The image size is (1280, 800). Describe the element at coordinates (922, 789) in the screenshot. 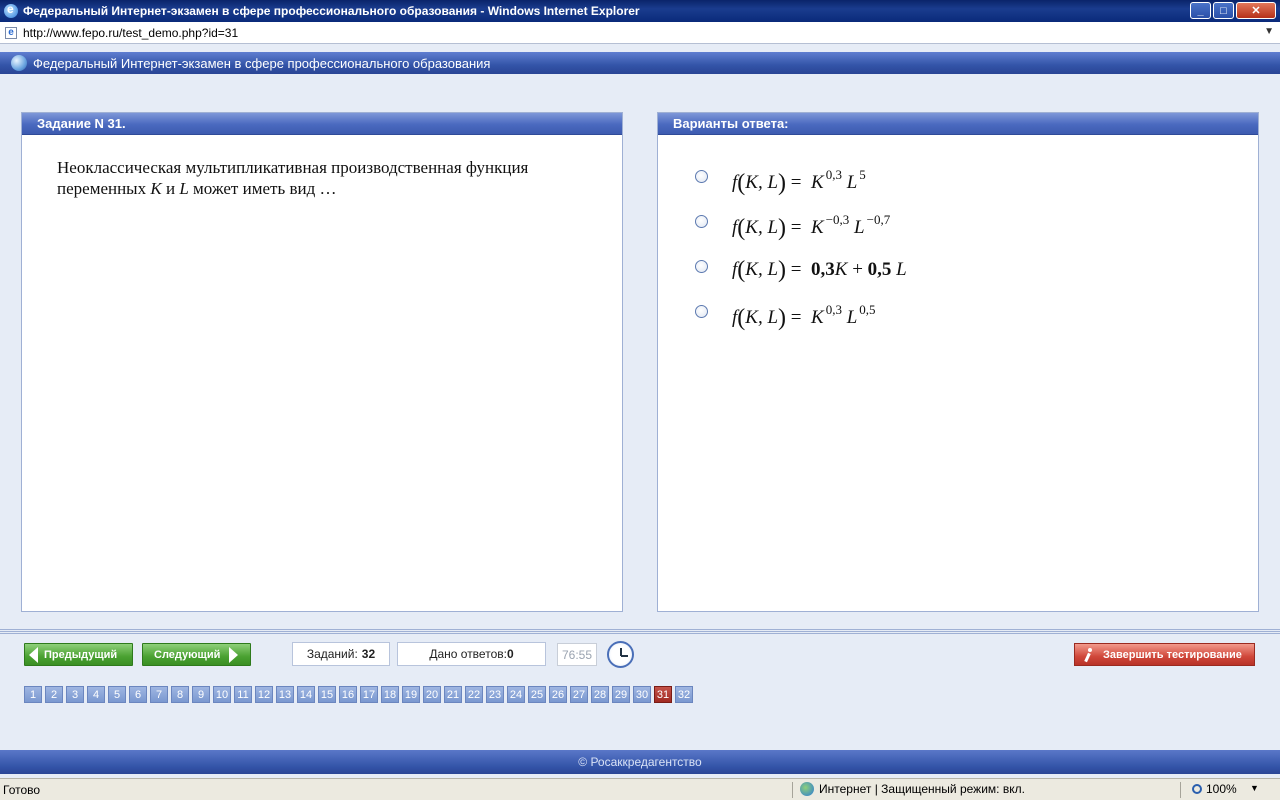

I see `zone-text: Интернет | Защищенный режим: вкл.` at that location.